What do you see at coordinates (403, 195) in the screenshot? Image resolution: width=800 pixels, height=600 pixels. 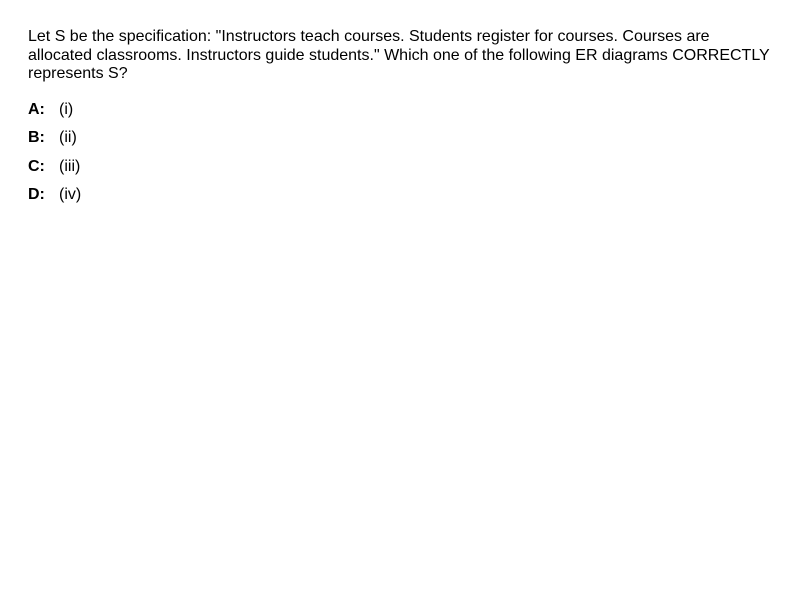 I see `answer-option-d: D: (iv)` at bounding box center [403, 195].